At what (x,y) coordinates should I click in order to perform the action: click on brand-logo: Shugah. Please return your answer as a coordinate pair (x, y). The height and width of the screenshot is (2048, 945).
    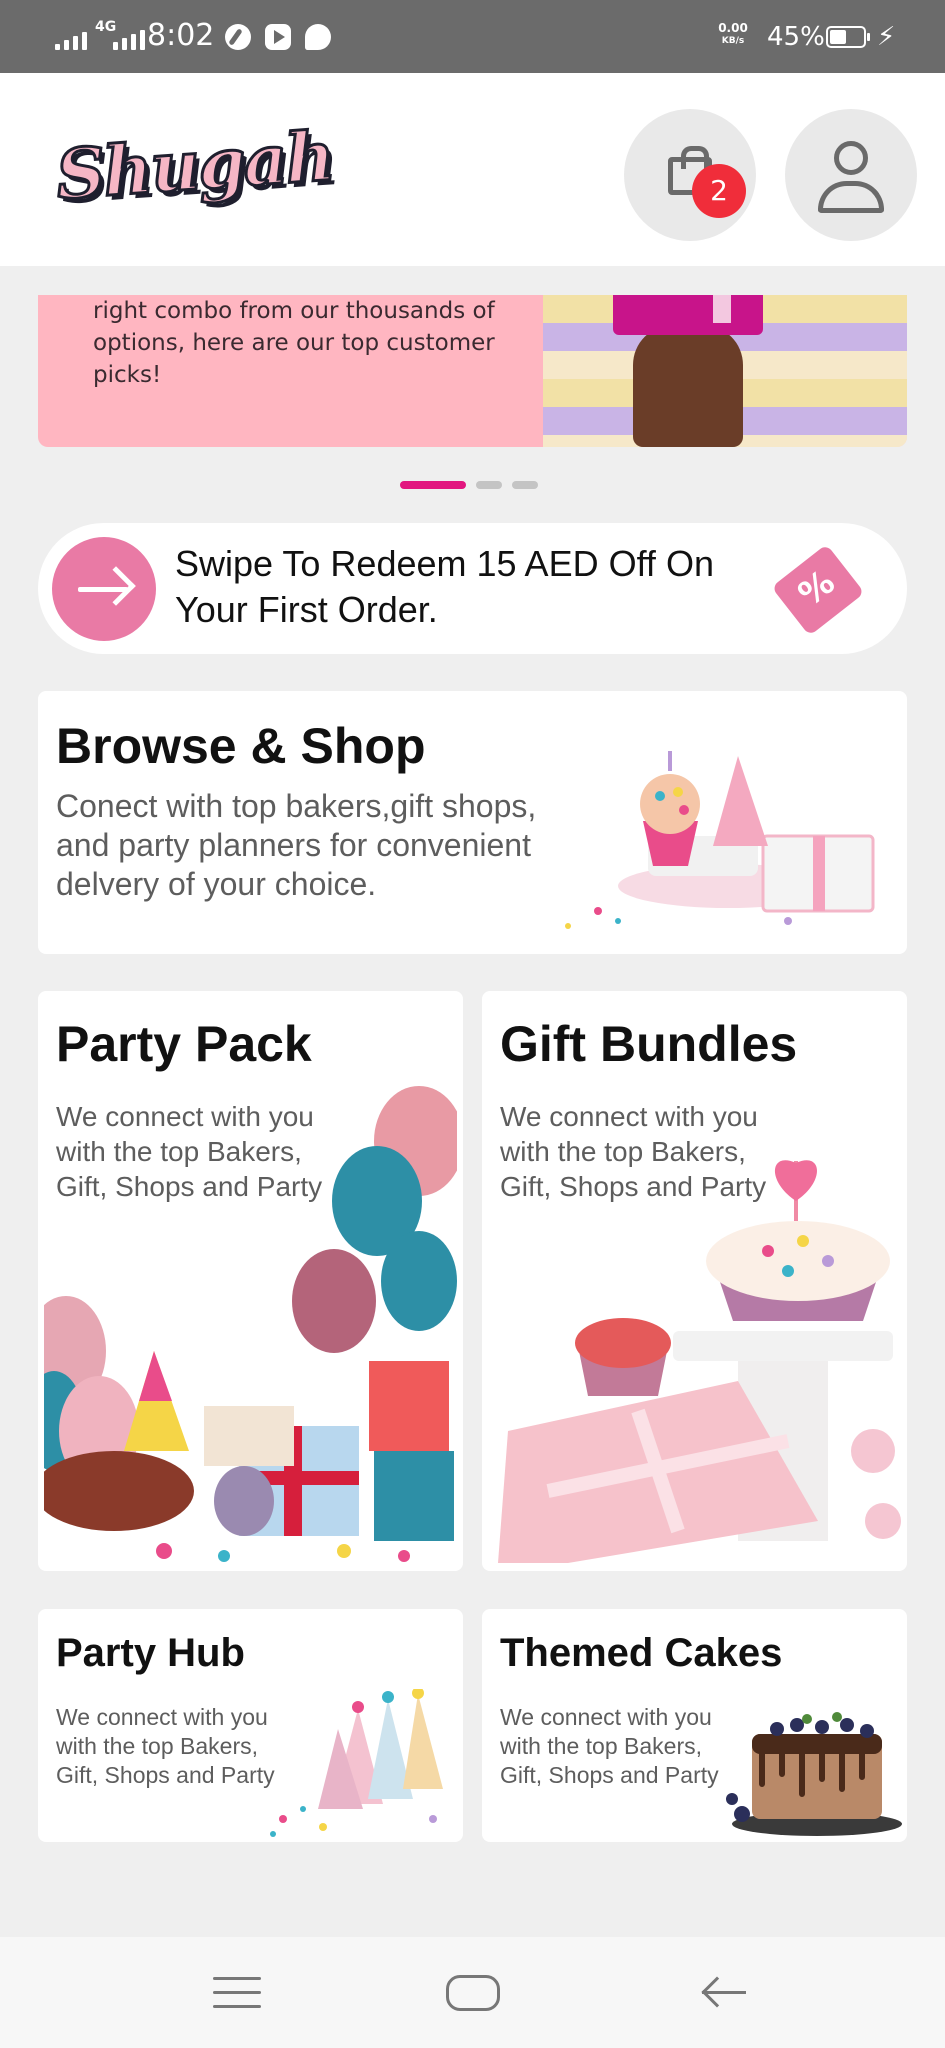
    Looking at the image, I should click on (194, 170).